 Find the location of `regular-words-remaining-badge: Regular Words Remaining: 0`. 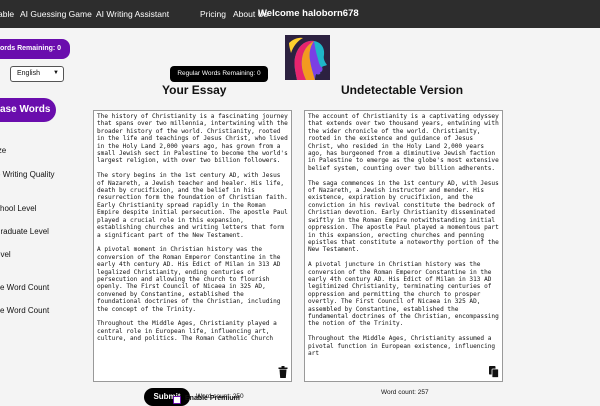

regular-words-remaining-badge: Regular Words Remaining: 0 is located at coordinates (219, 74).